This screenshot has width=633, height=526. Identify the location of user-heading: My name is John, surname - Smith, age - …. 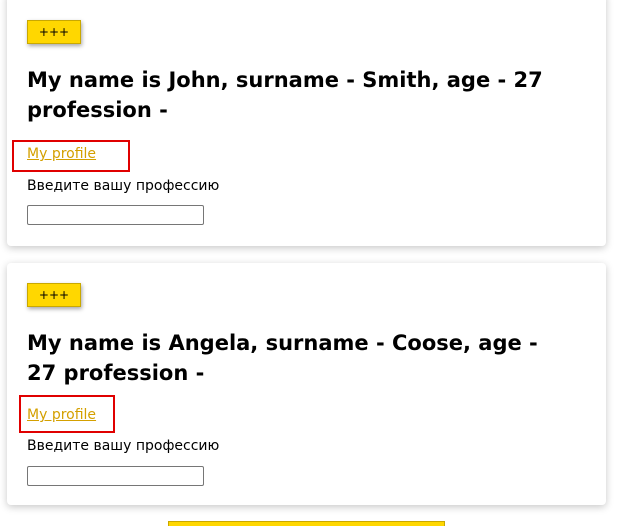
(285, 95).